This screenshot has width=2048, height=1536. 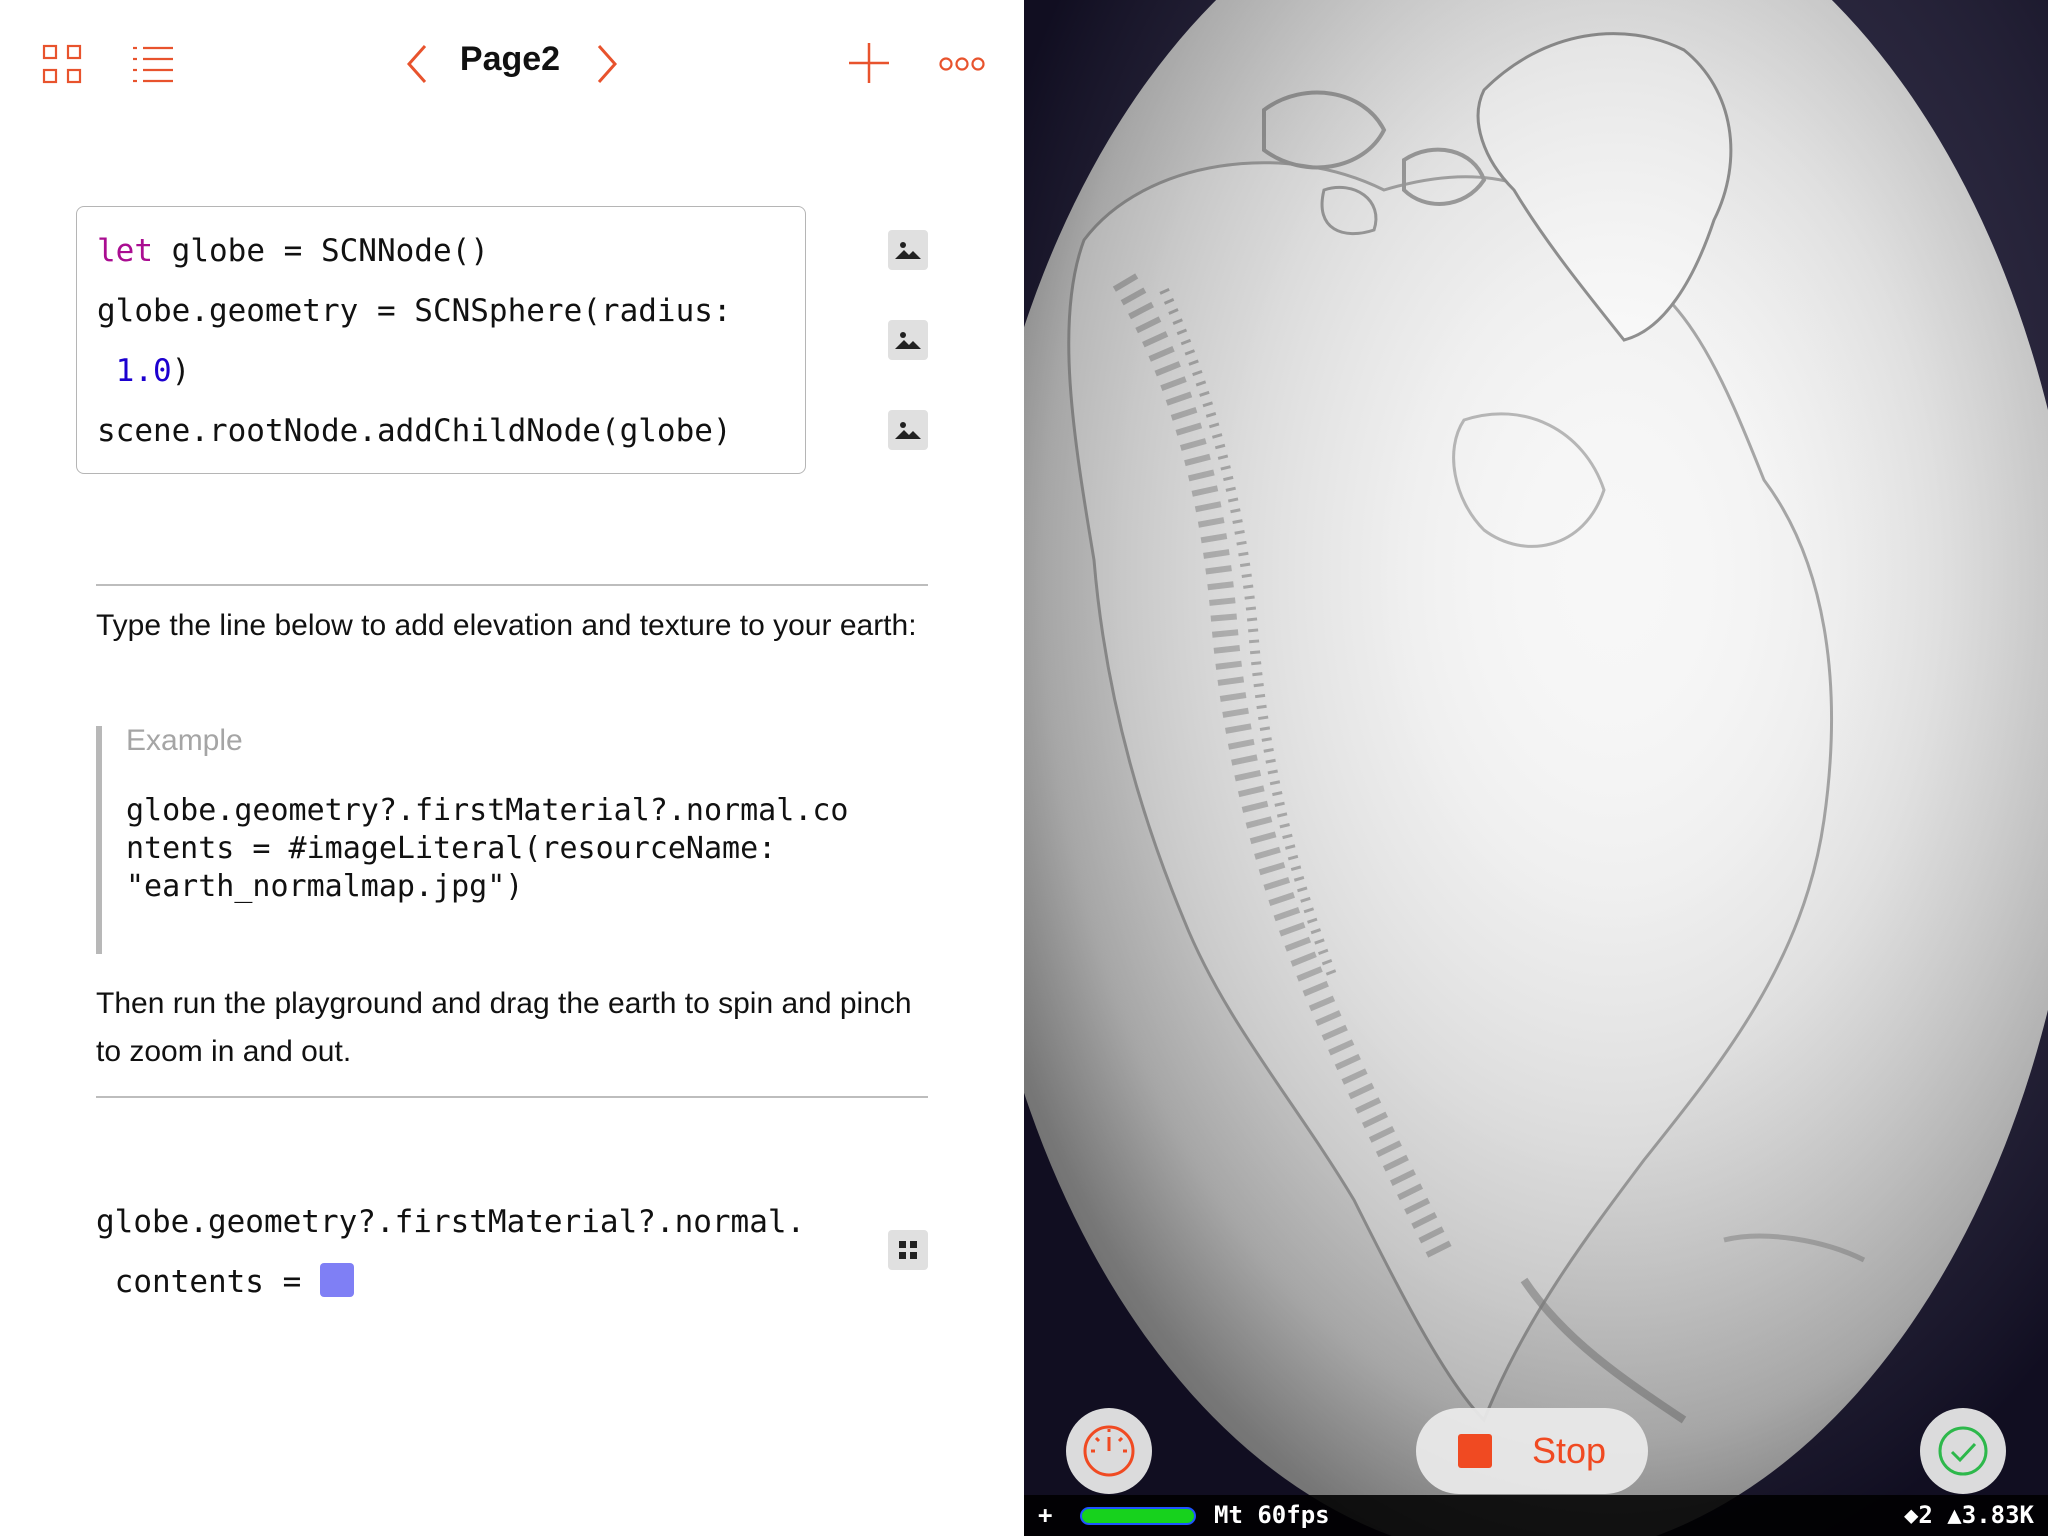 What do you see at coordinates (1109, 1451) in the screenshot?
I see `performance-gauge-button` at bounding box center [1109, 1451].